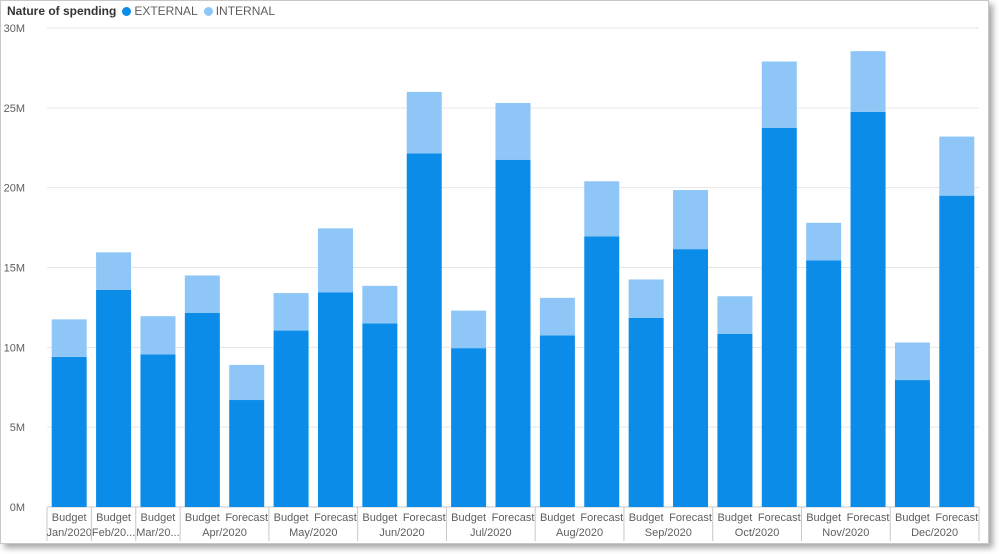  I want to click on x-group-label: Nov/2020, so click(845, 533).